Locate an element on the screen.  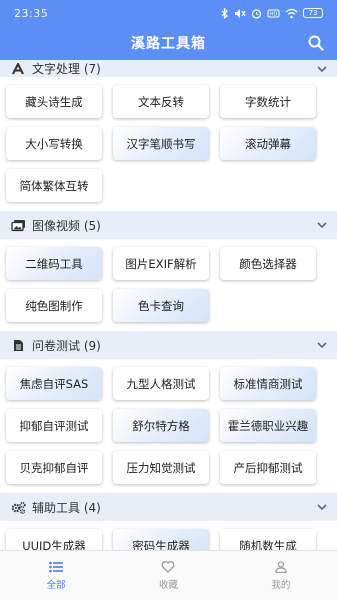
battery-icon: 73 is located at coordinates (313, 13).